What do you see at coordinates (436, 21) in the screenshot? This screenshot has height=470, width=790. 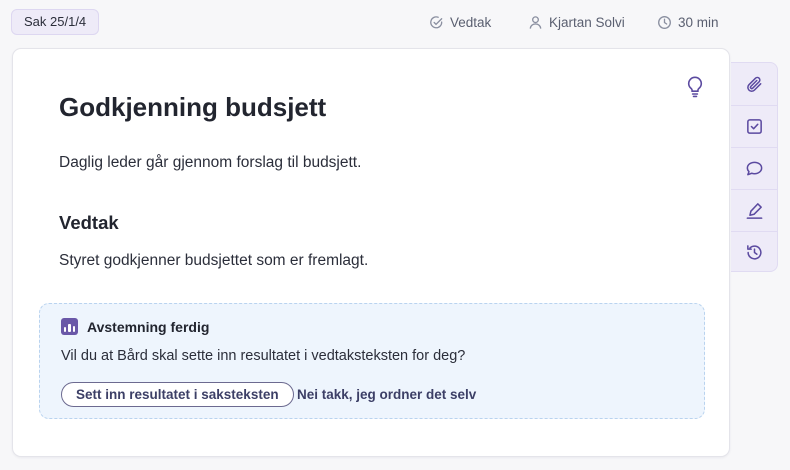 I see `check-circle-icon` at bounding box center [436, 21].